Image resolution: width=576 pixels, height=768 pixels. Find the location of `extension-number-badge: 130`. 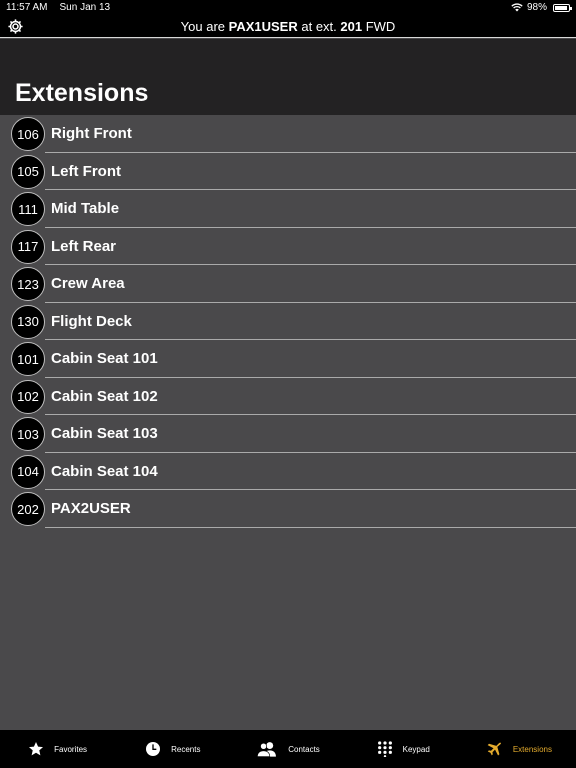

extension-number-badge: 130 is located at coordinates (28, 321).